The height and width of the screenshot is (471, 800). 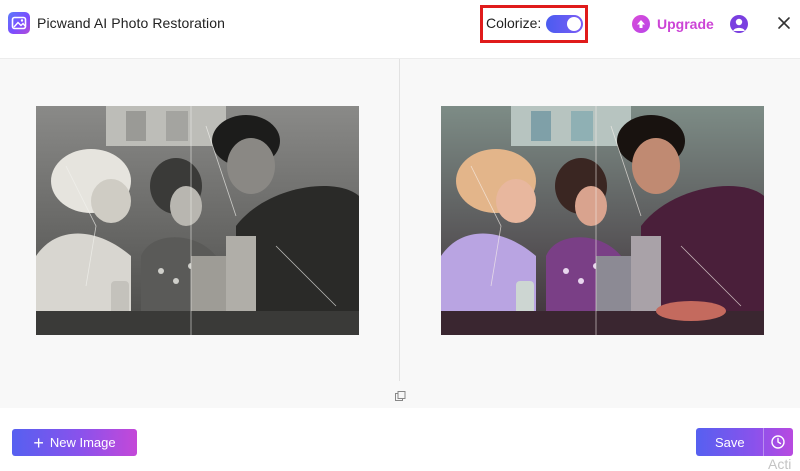 What do you see at coordinates (730, 442) in the screenshot?
I see `save-label: Save` at bounding box center [730, 442].